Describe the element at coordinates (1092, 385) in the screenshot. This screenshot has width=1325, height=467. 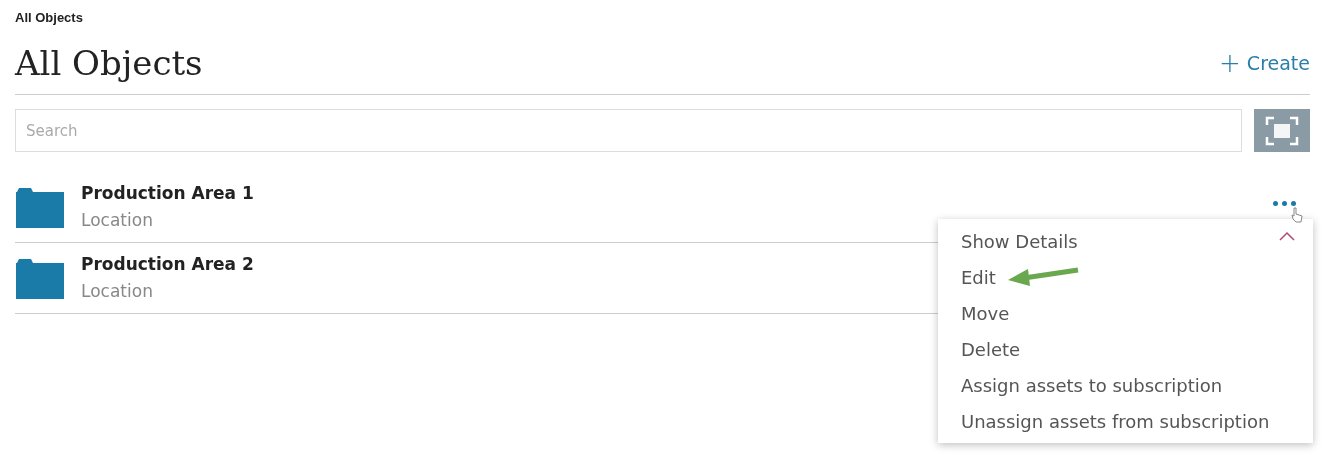
I see `menu-item: Assign assets to subscription` at that location.